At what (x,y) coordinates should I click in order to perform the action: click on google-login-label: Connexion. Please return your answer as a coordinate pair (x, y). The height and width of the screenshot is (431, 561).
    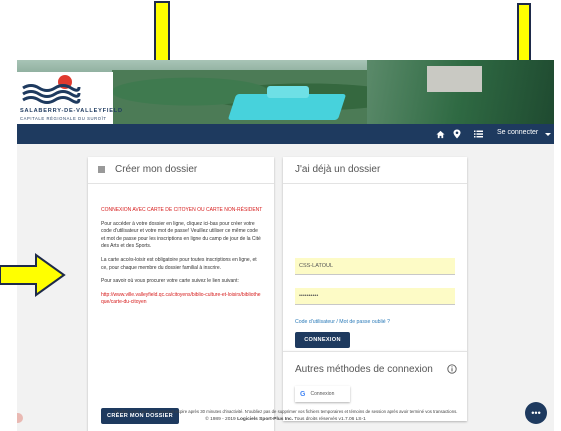
    Looking at the image, I should click on (322, 394).